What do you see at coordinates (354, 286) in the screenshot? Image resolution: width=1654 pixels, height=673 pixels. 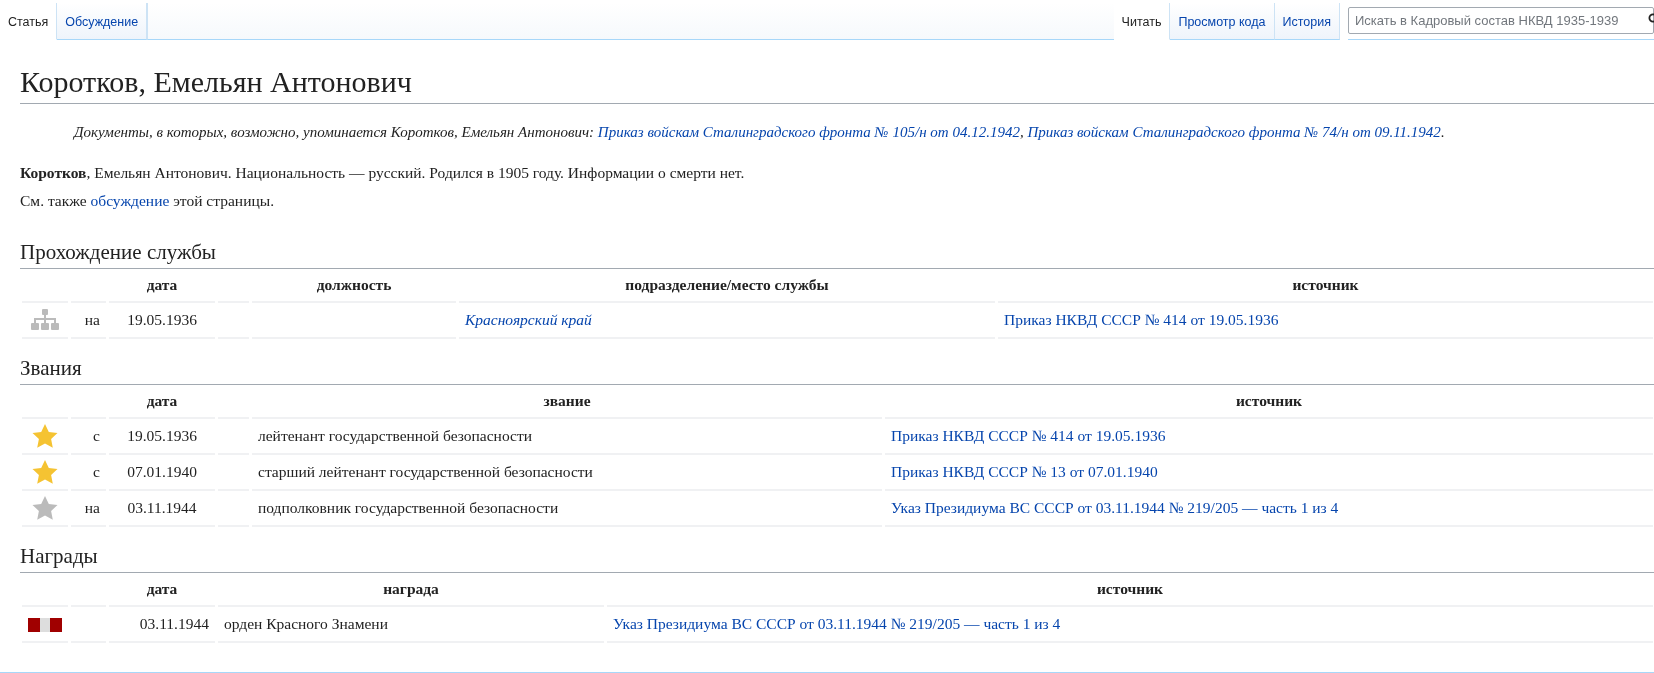 I see `column-header: должность` at bounding box center [354, 286].